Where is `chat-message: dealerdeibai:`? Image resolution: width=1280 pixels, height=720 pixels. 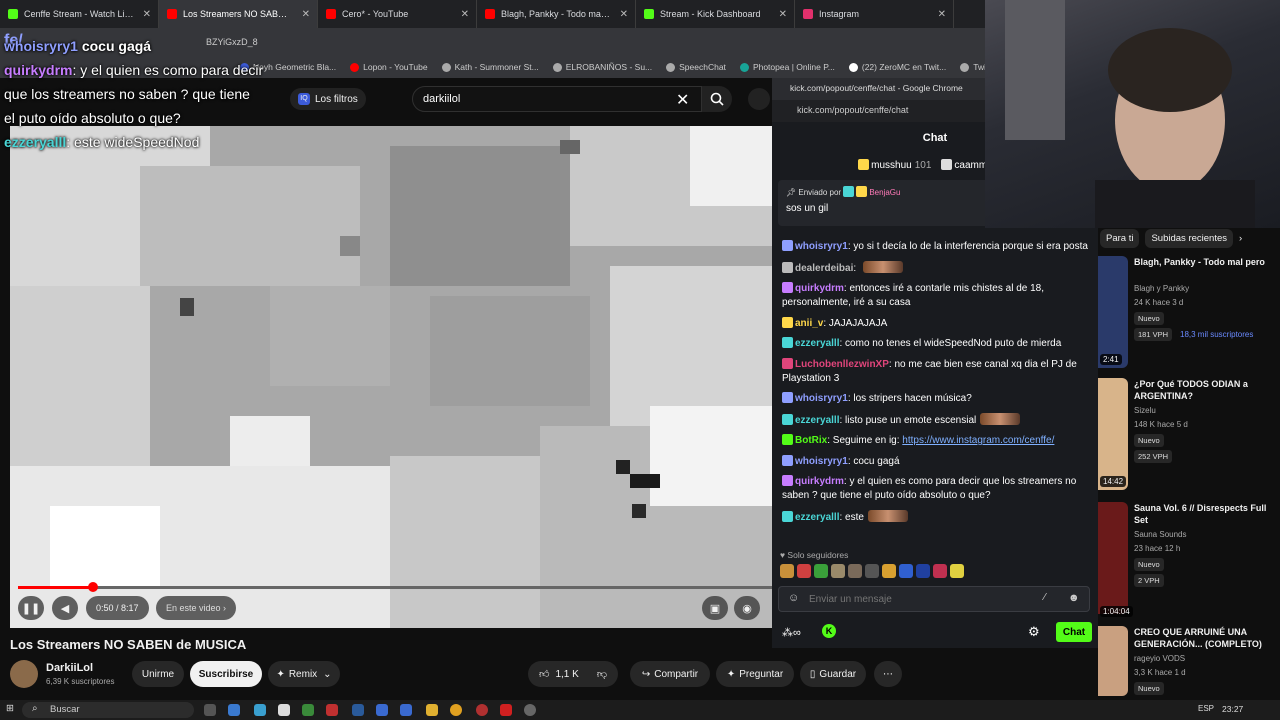 chat-message: dealerdeibai: is located at coordinates (938, 268).